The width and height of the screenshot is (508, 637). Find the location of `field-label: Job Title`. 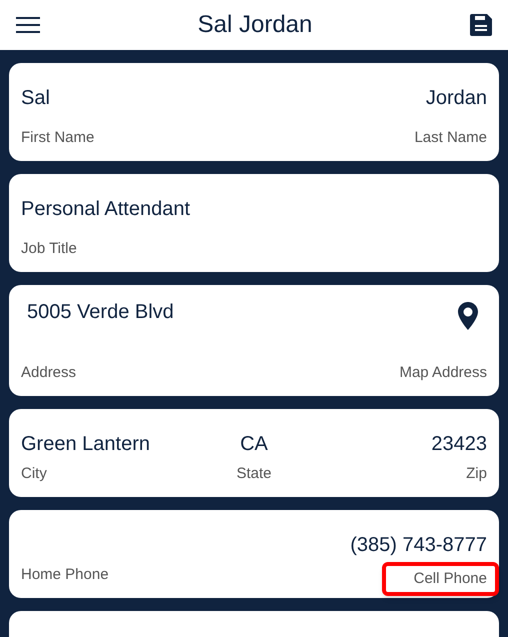

field-label: Job Title is located at coordinates (49, 248).